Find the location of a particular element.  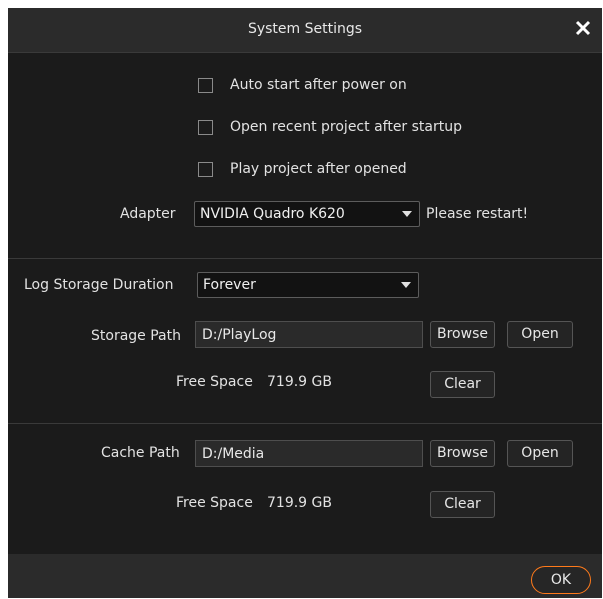

close-icon is located at coordinates (583, 28).